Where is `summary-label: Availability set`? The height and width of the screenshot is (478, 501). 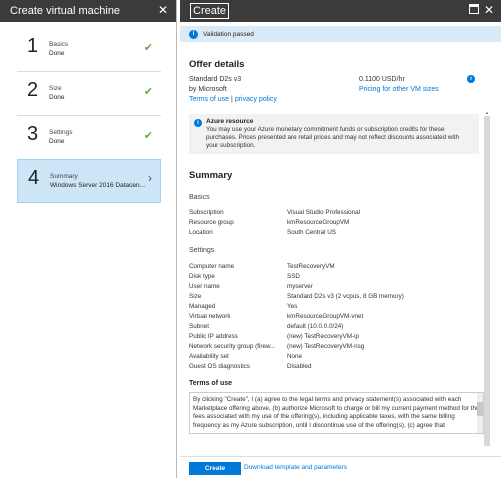
summary-label: Availability set is located at coordinates (209, 356).